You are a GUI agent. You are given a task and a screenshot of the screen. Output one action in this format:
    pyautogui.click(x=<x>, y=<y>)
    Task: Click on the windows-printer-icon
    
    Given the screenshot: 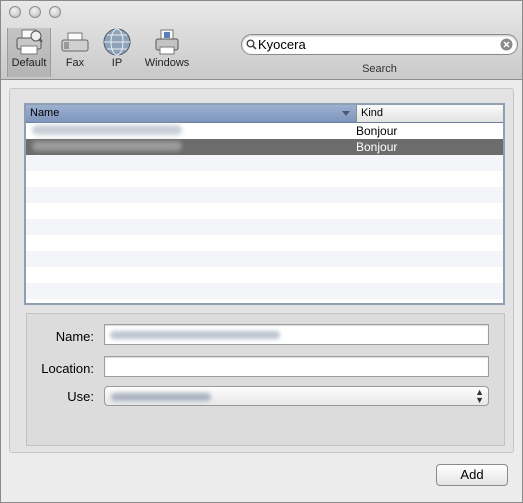 What is the action you would take?
    pyautogui.click(x=167, y=42)
    